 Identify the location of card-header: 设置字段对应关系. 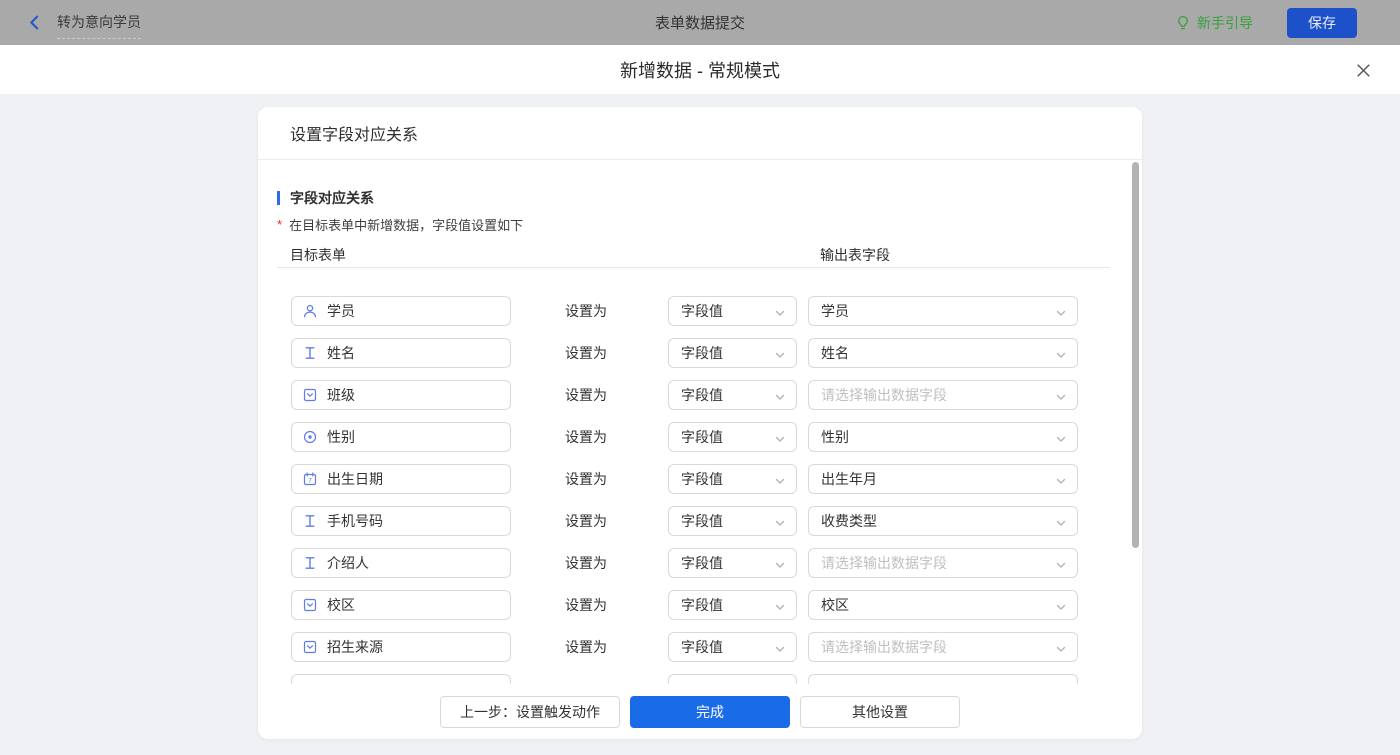
(700, 133).